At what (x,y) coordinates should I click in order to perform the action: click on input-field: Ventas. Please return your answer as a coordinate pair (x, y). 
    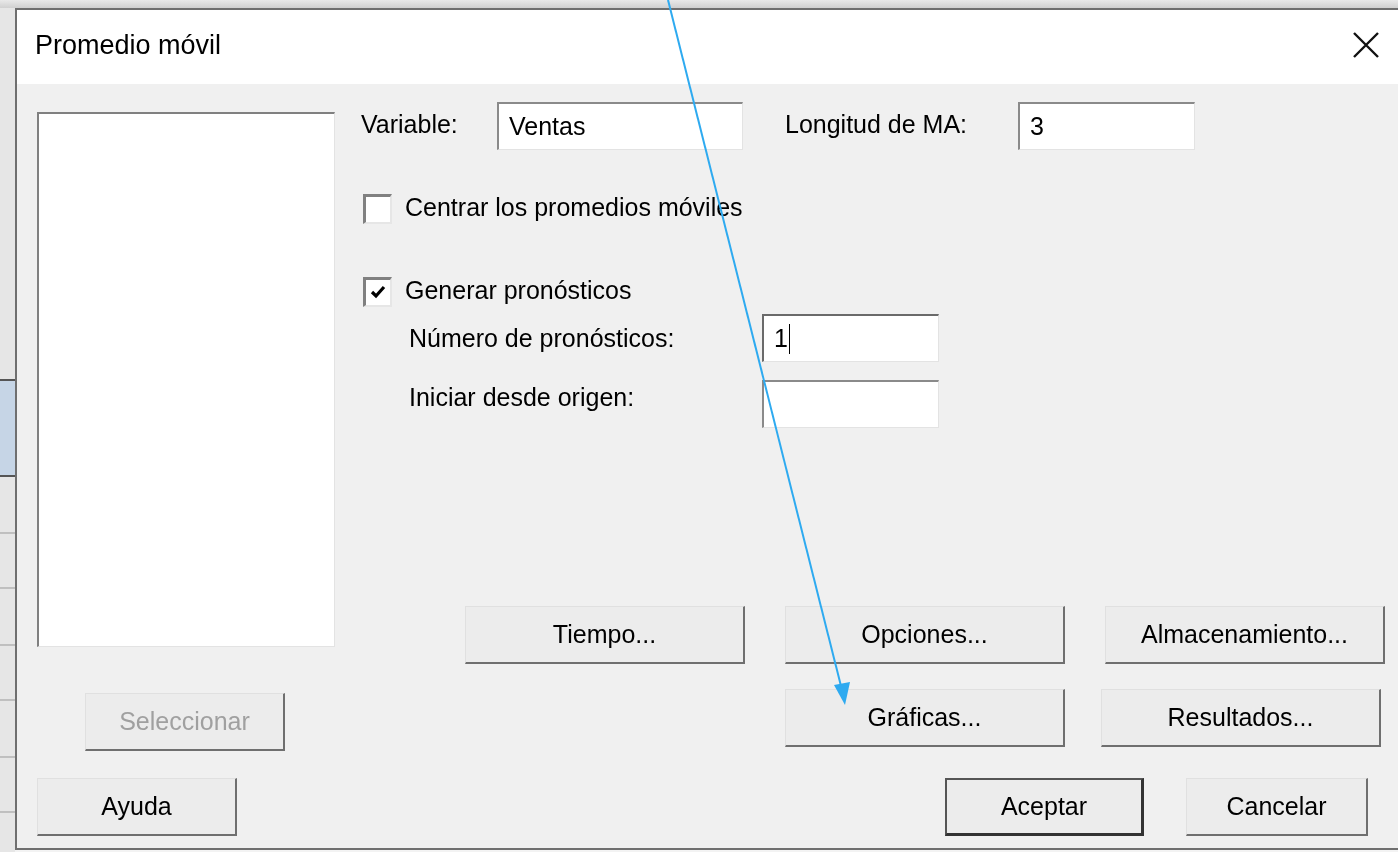
    Looking at the image, I should click on (620, 126).